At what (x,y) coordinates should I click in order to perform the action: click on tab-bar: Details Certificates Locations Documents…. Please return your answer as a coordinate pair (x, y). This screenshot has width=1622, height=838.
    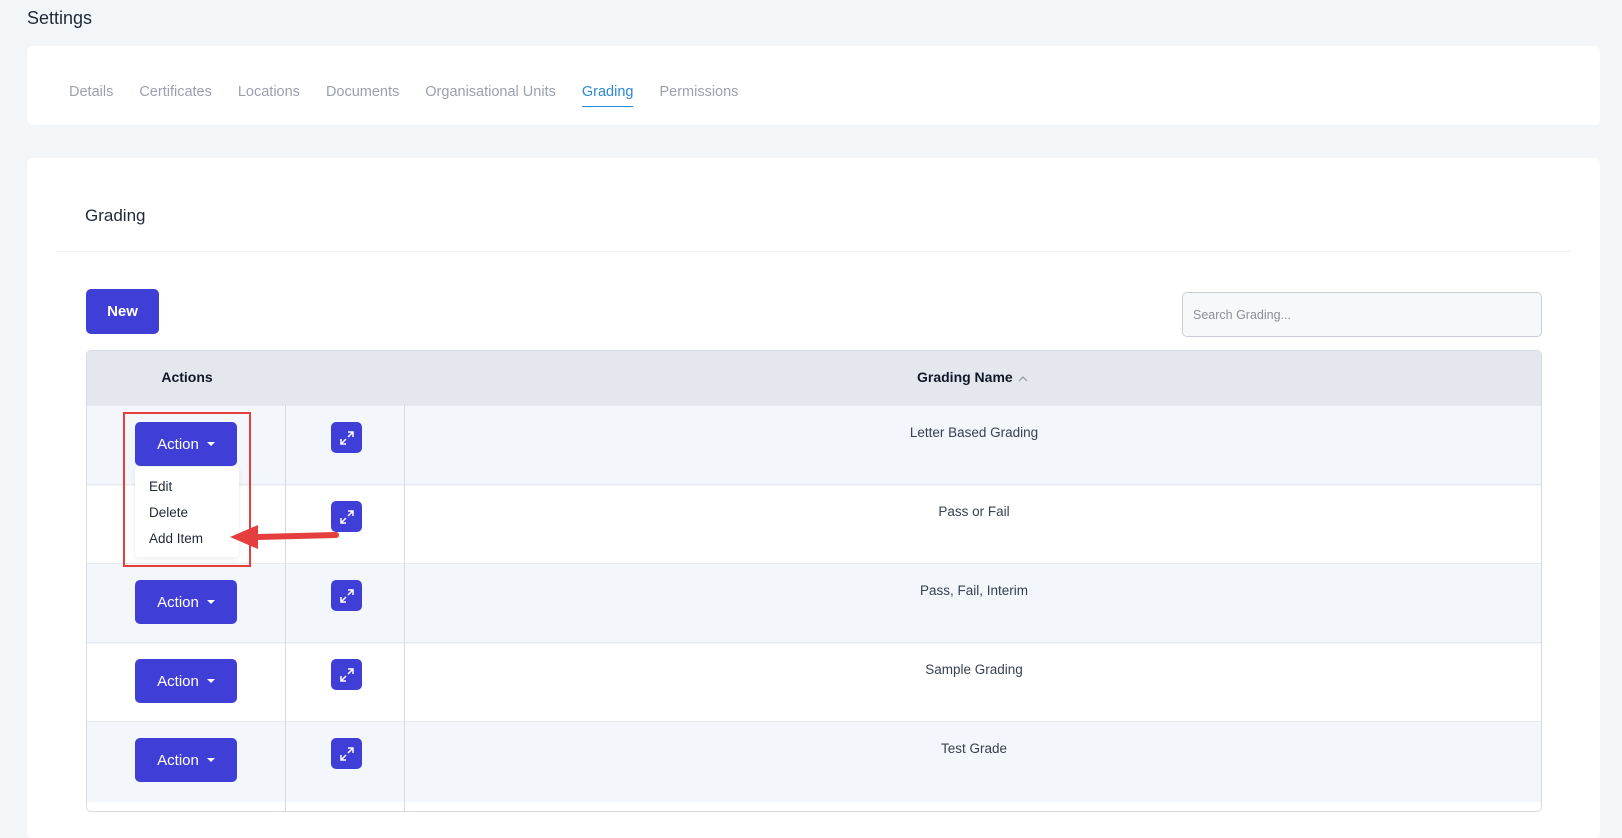
    Looking at the image, I should click on (403, 95).